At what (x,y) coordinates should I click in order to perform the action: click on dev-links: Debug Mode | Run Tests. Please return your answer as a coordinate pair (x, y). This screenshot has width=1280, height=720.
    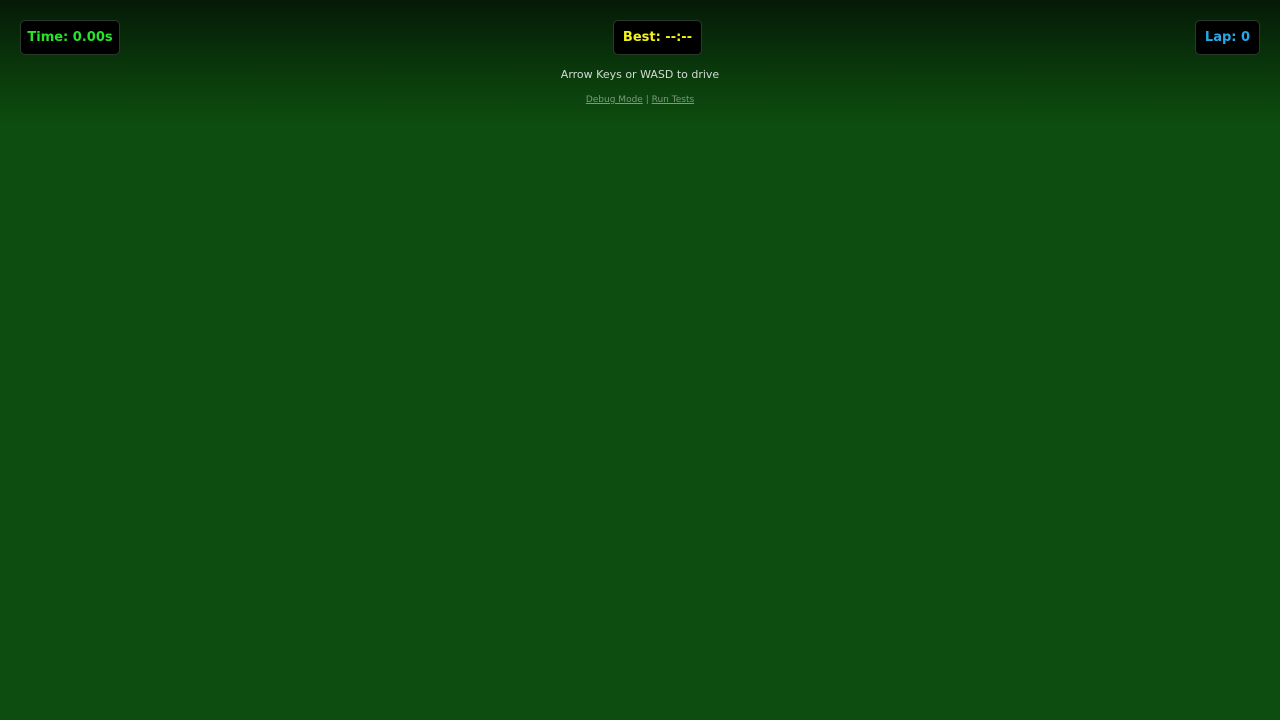
    Looking at the image, I should click on (640, 100).